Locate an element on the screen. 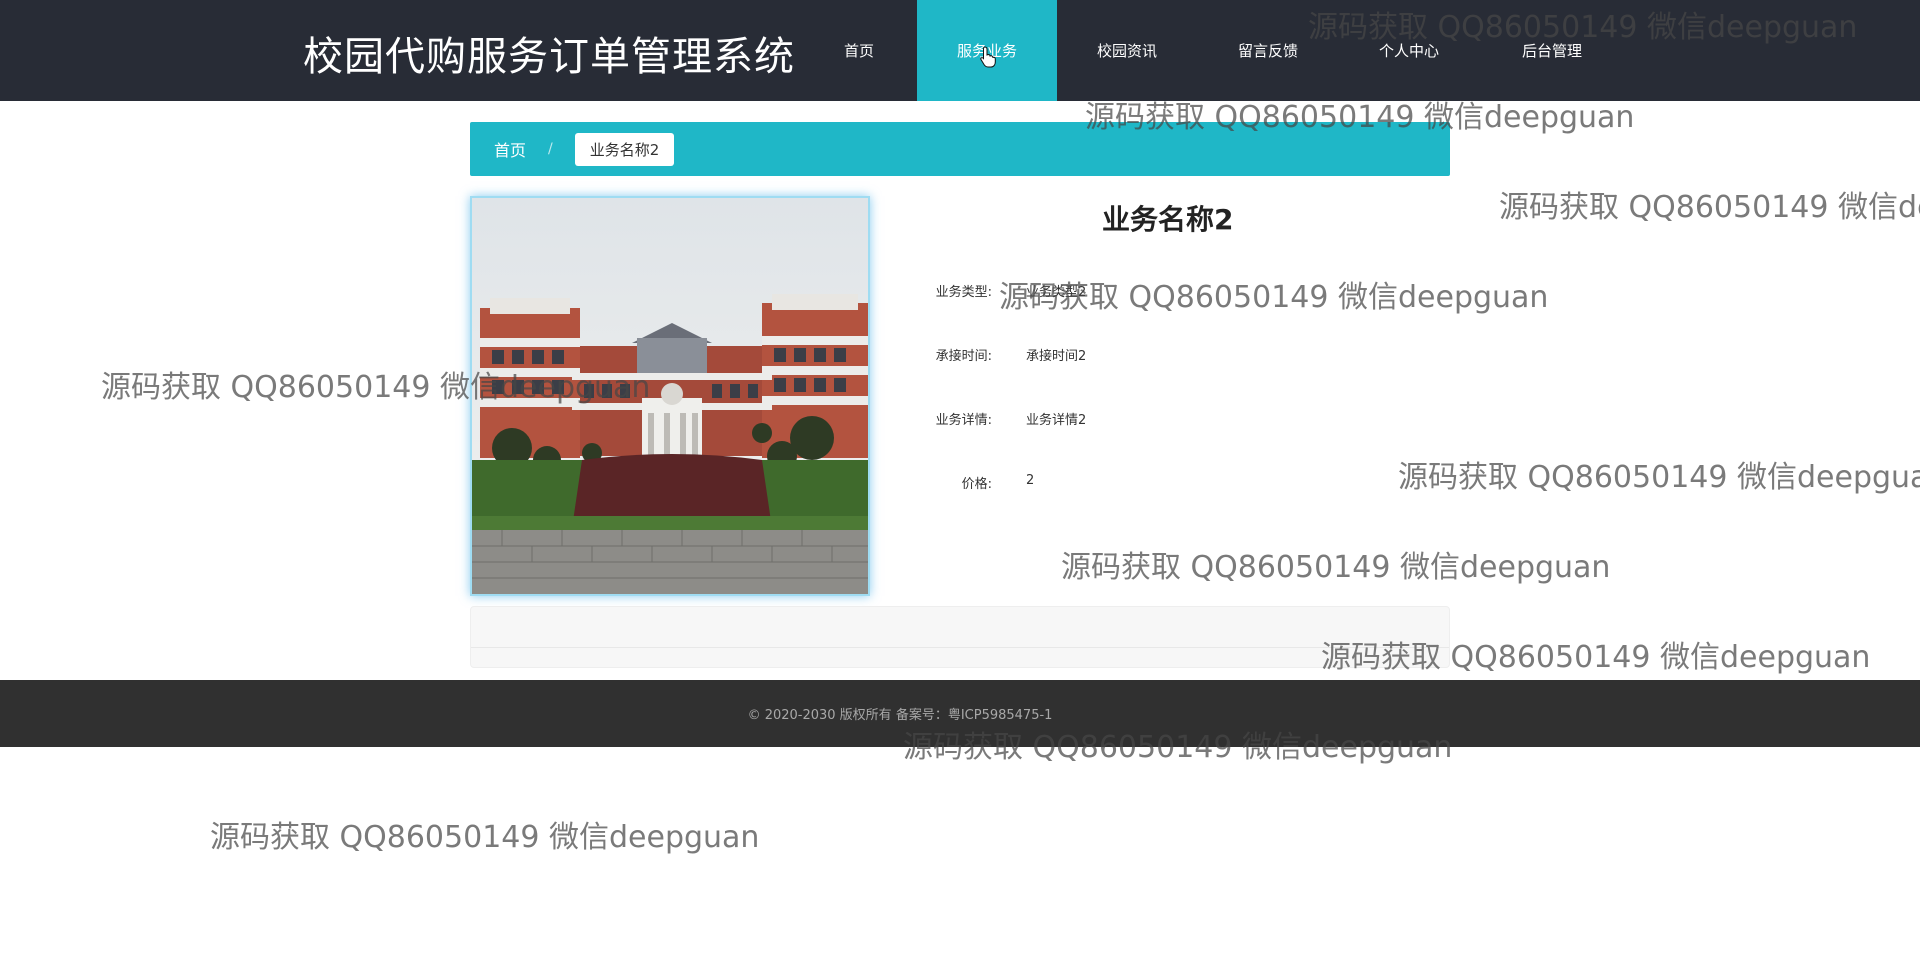 The width and height of the screenshot is (1920, 962). nav-item-label: 后台管理 is located at coordinates (1551, 51).